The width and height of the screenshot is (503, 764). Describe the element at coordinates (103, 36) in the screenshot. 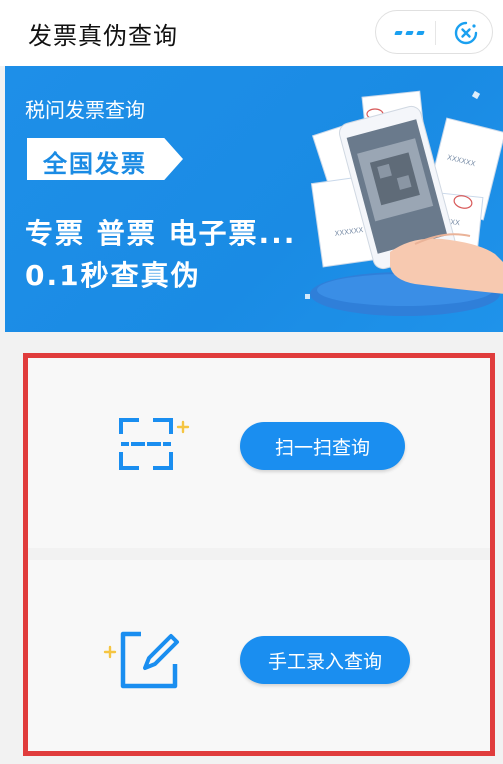

I see `page-title: 发票真伪查询` at that location.